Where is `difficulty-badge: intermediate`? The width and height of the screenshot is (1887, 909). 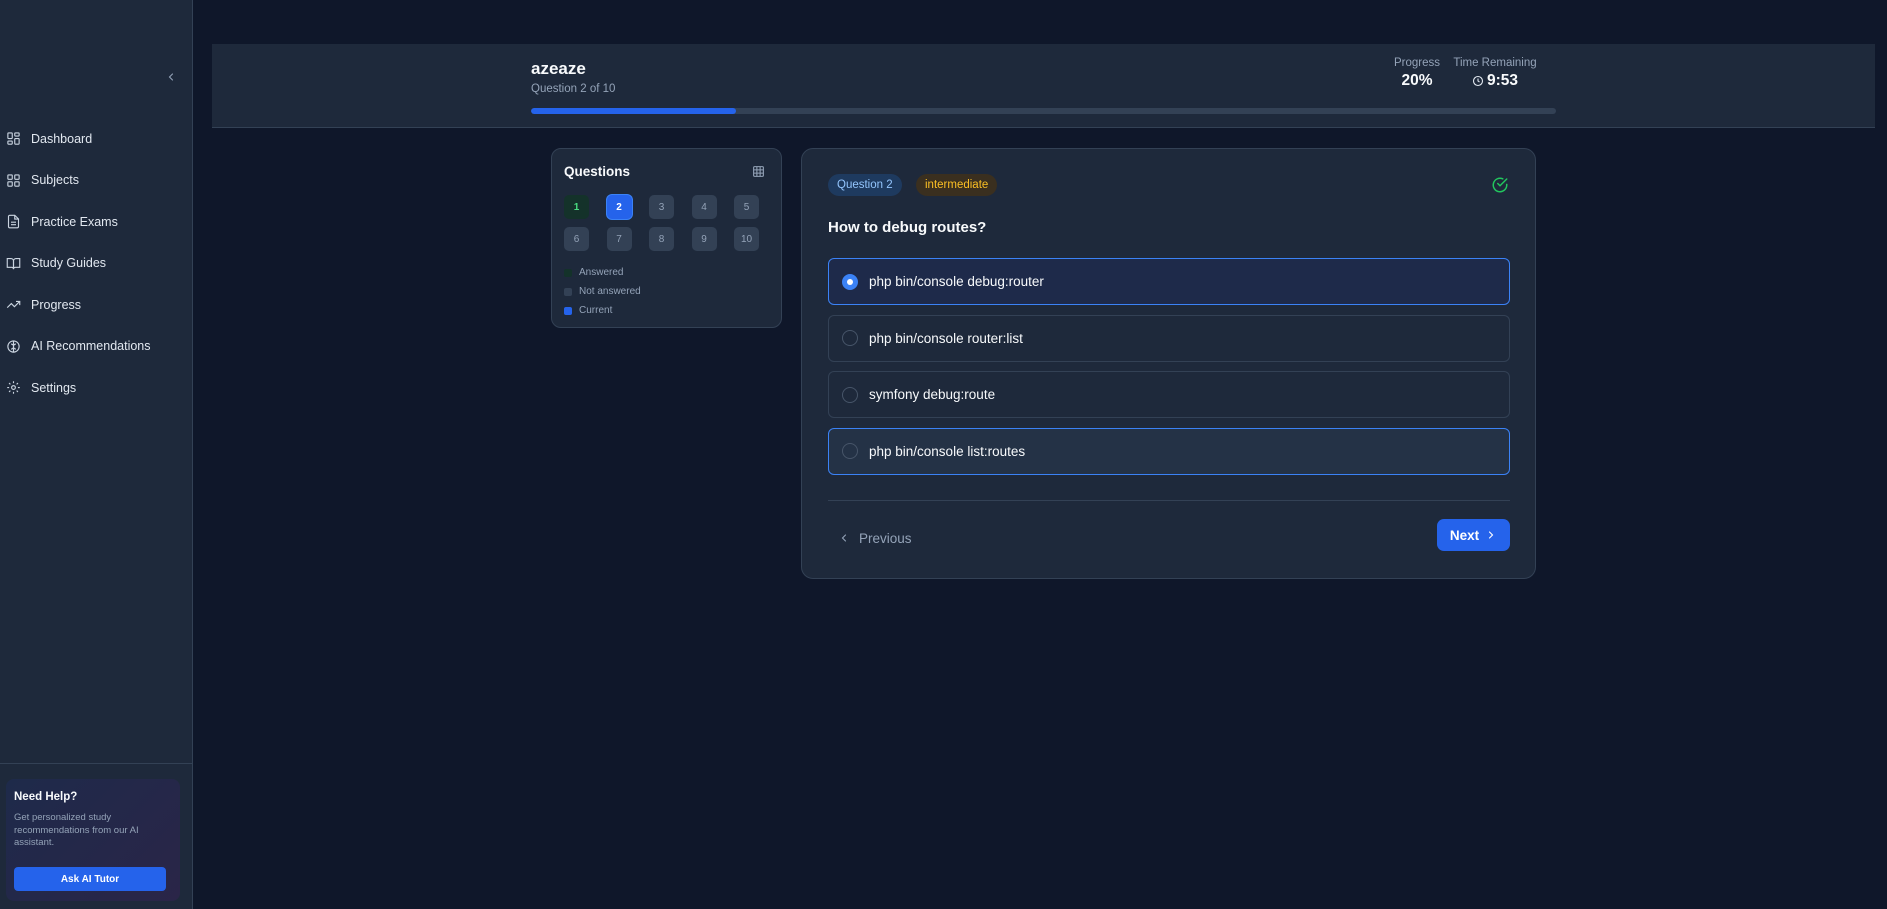 difficulty-badge: intermediate is located at coordinates (957, 185).